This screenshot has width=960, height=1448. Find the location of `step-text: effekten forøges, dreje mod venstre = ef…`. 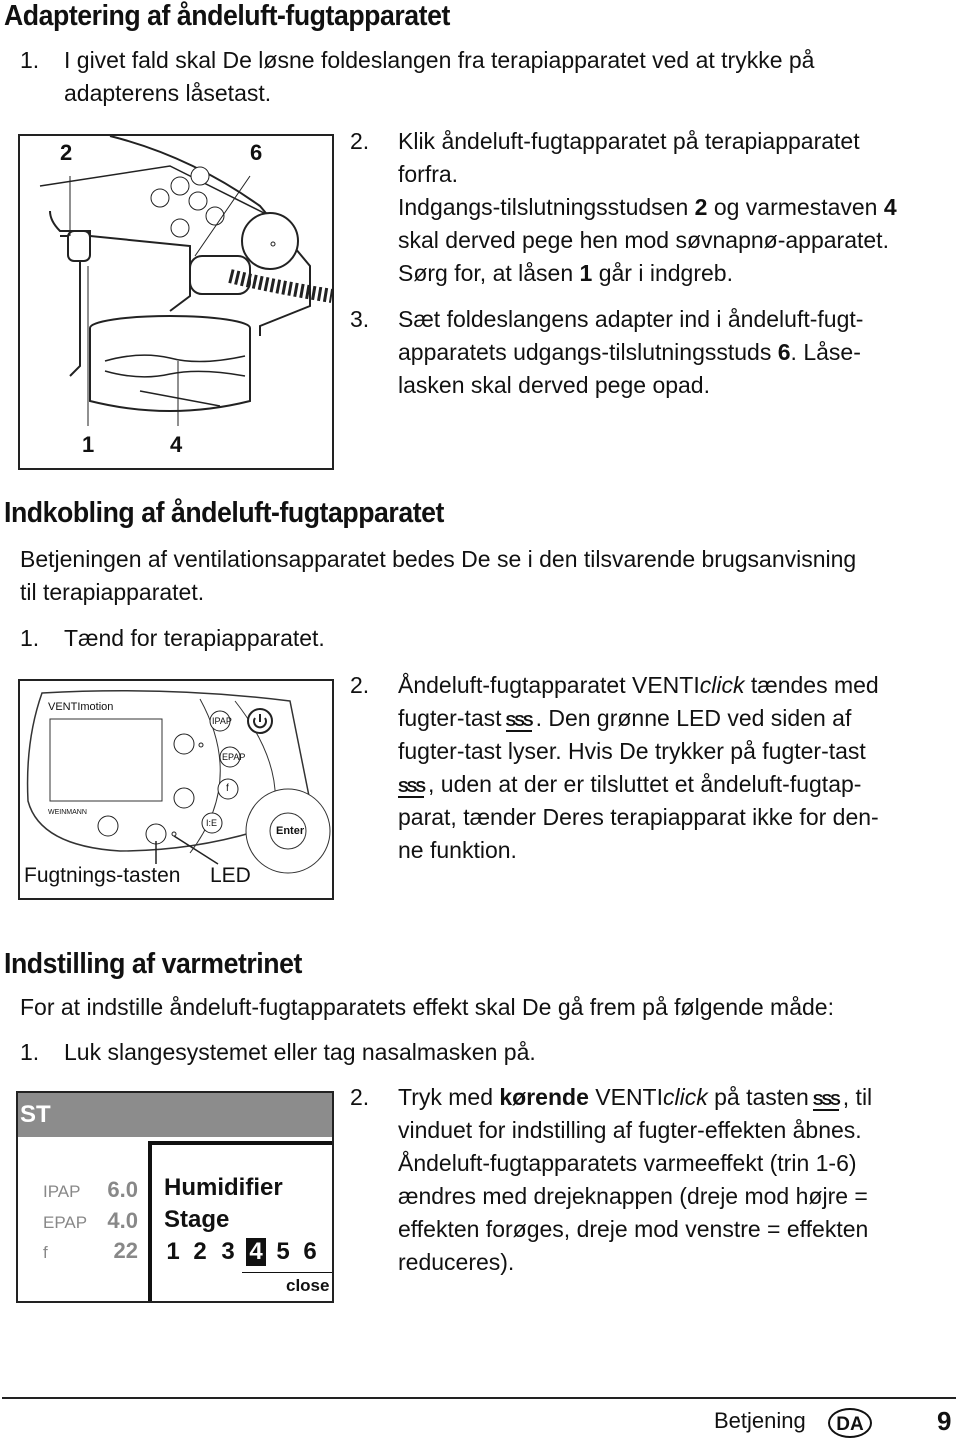

step-text: effekten forøges, dreje mod venstre = ef… is located at coordinates (633, 1229).